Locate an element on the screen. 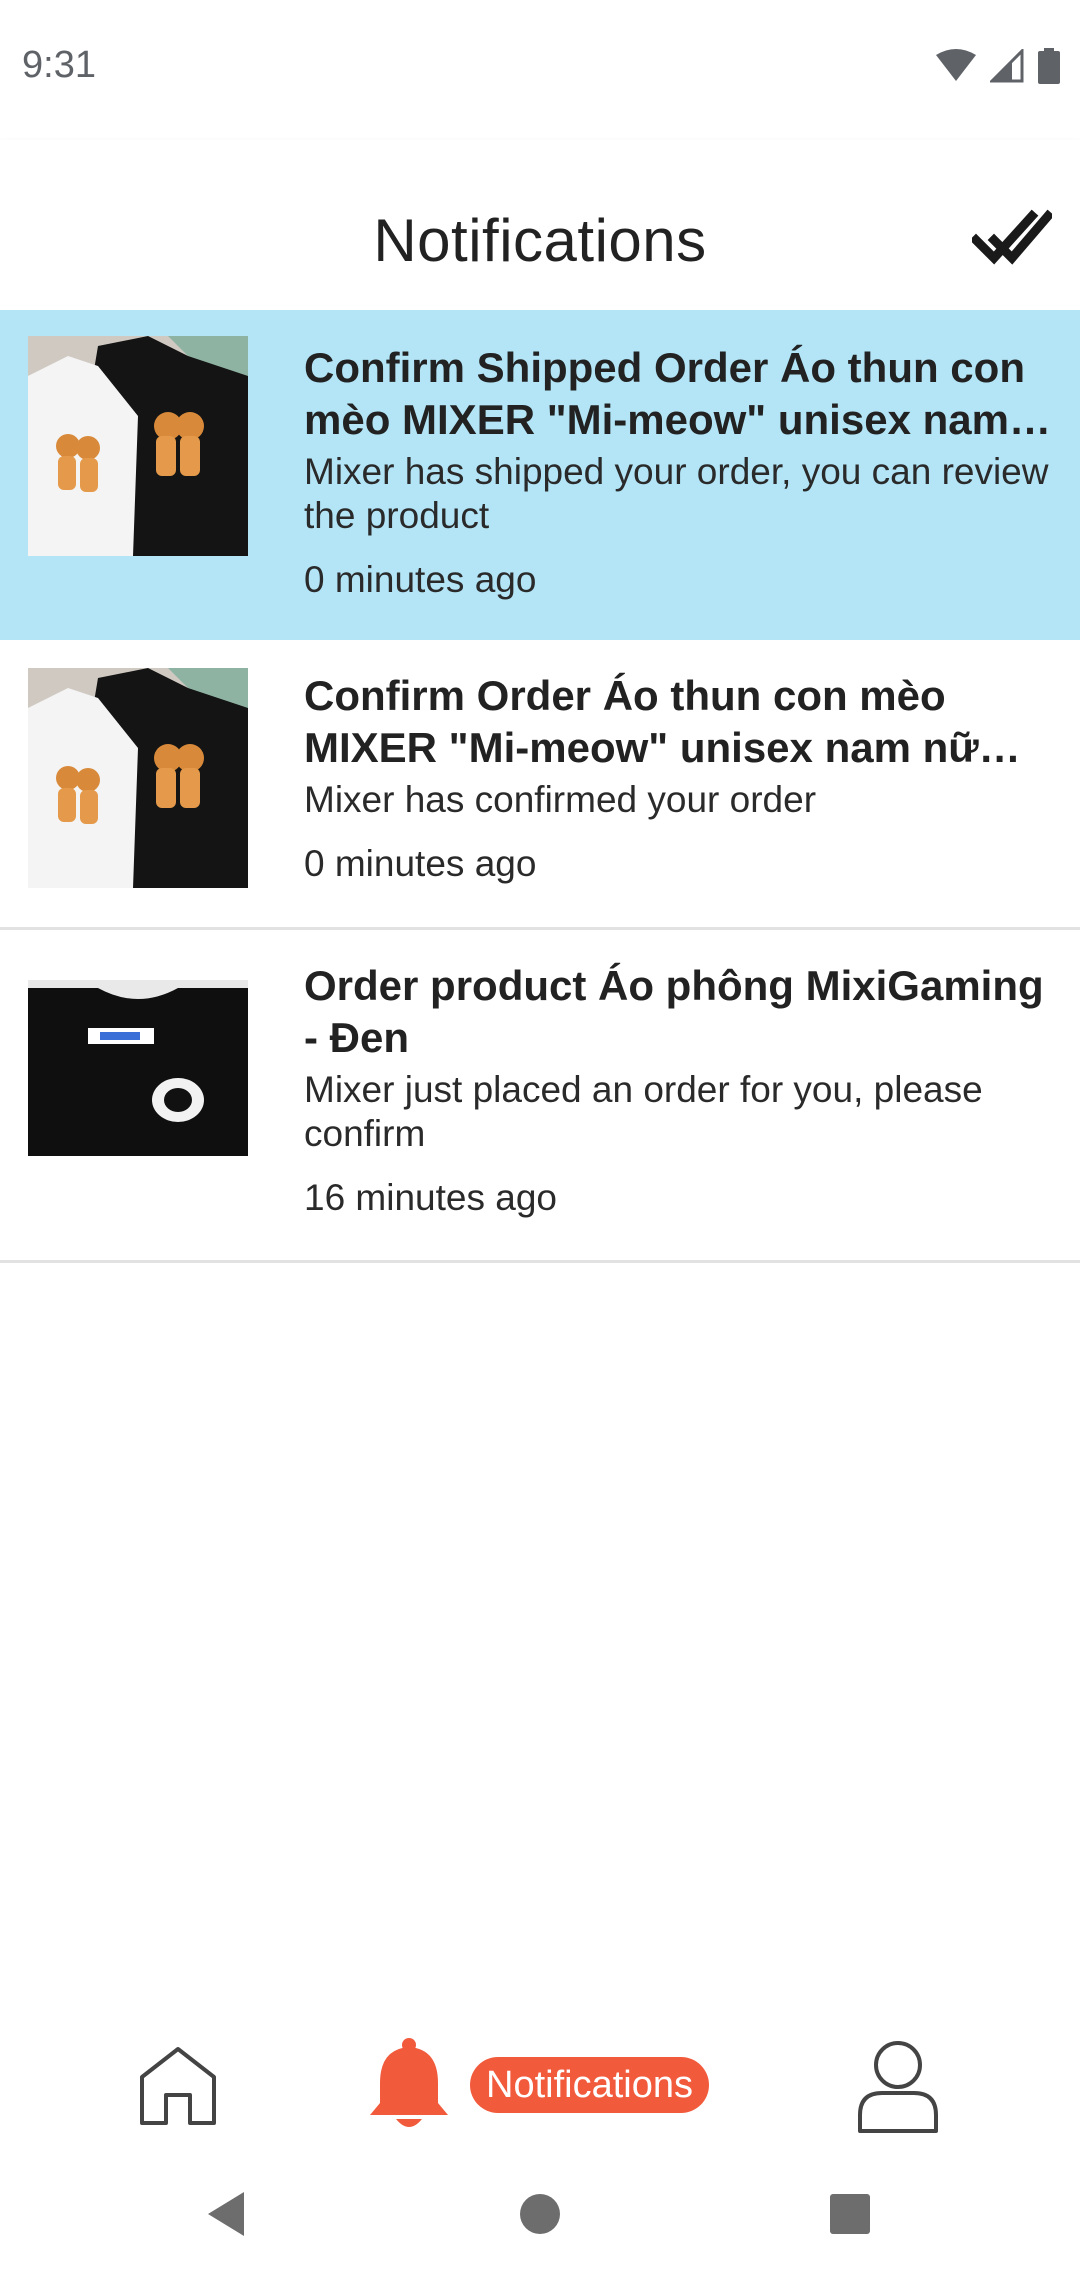  home-circle-icon is located at coordinates (540, 2214).